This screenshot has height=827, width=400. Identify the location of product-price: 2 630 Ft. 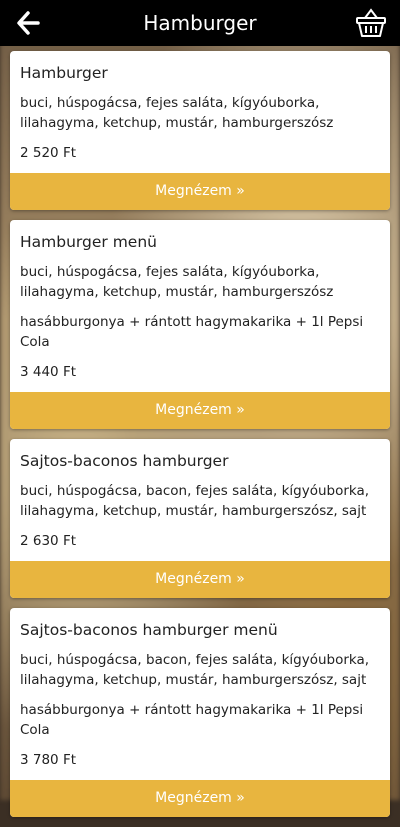
(48, 541).